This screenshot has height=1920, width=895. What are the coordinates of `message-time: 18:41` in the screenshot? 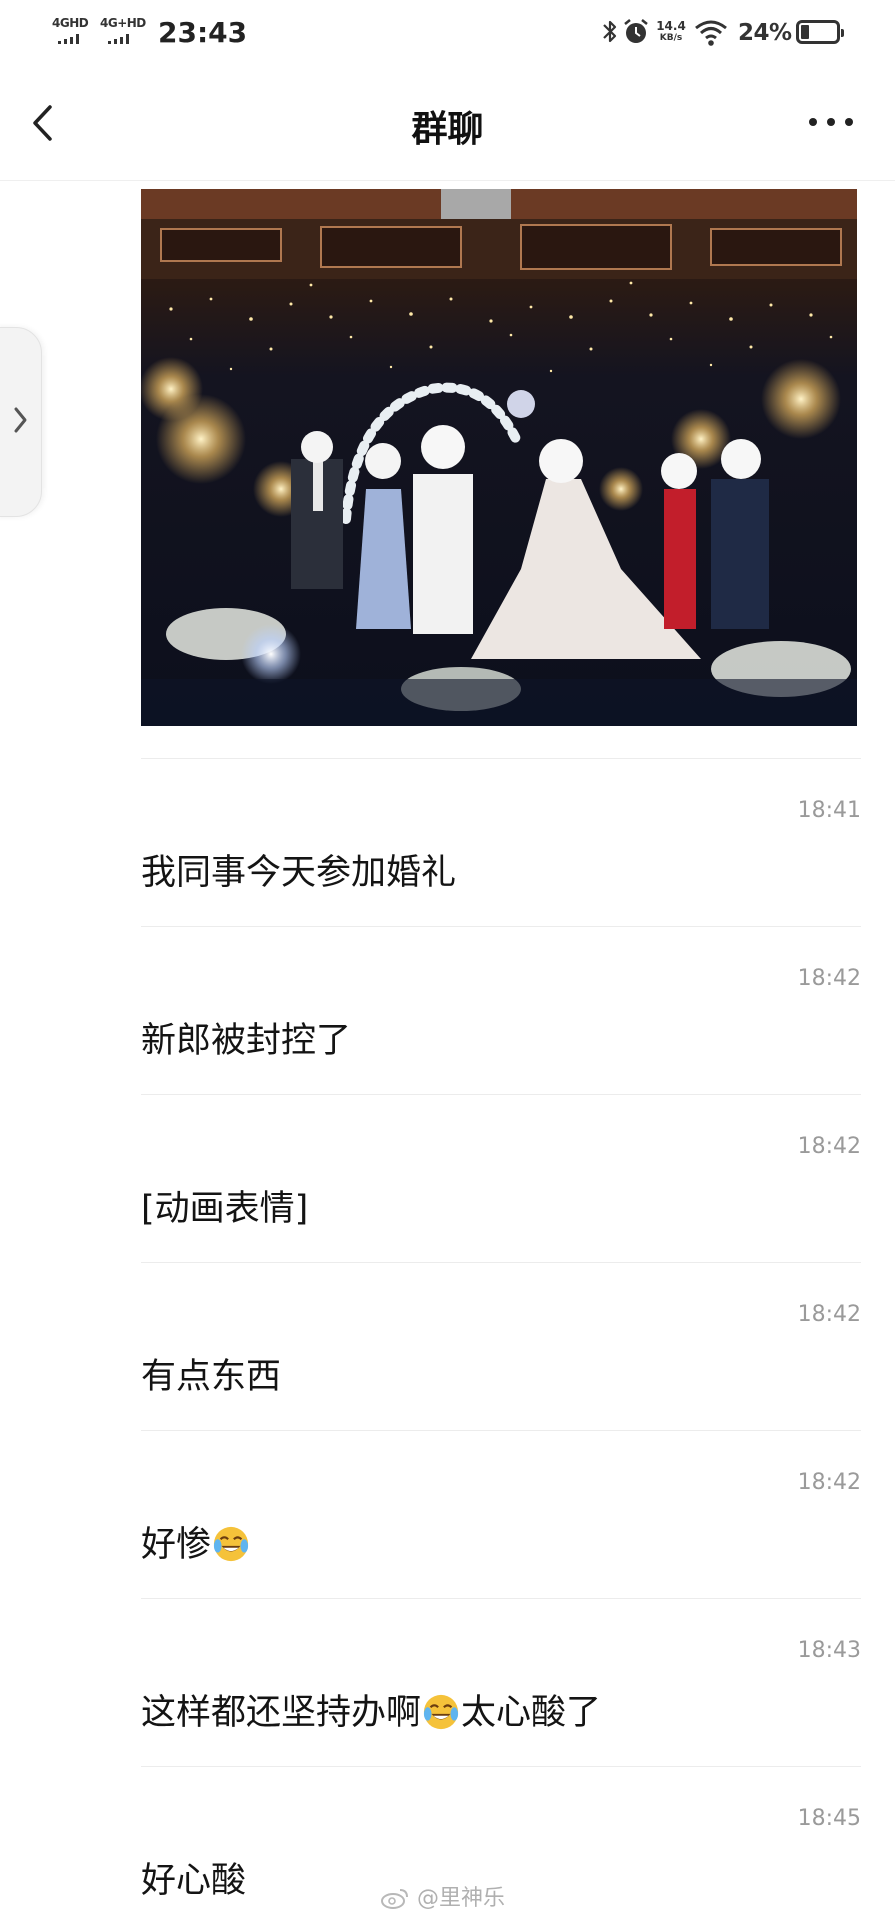 It's located at (829, 810).